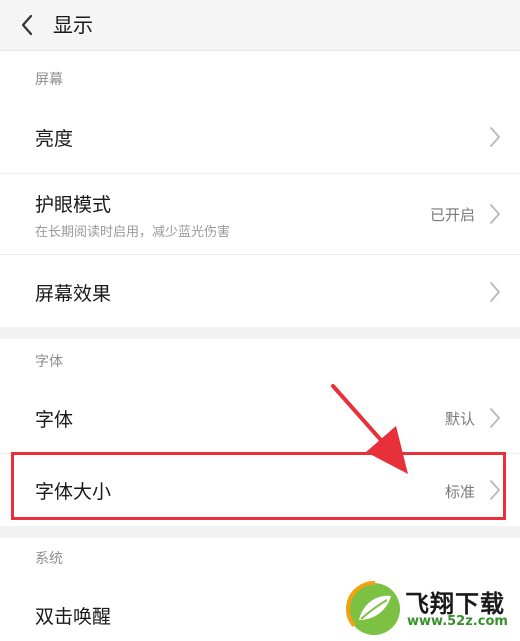  What do you see at coordinates (73, 492) in the screenshot?
I see `row-title-font-size: 字体大小` at bounding box center [73, 492].